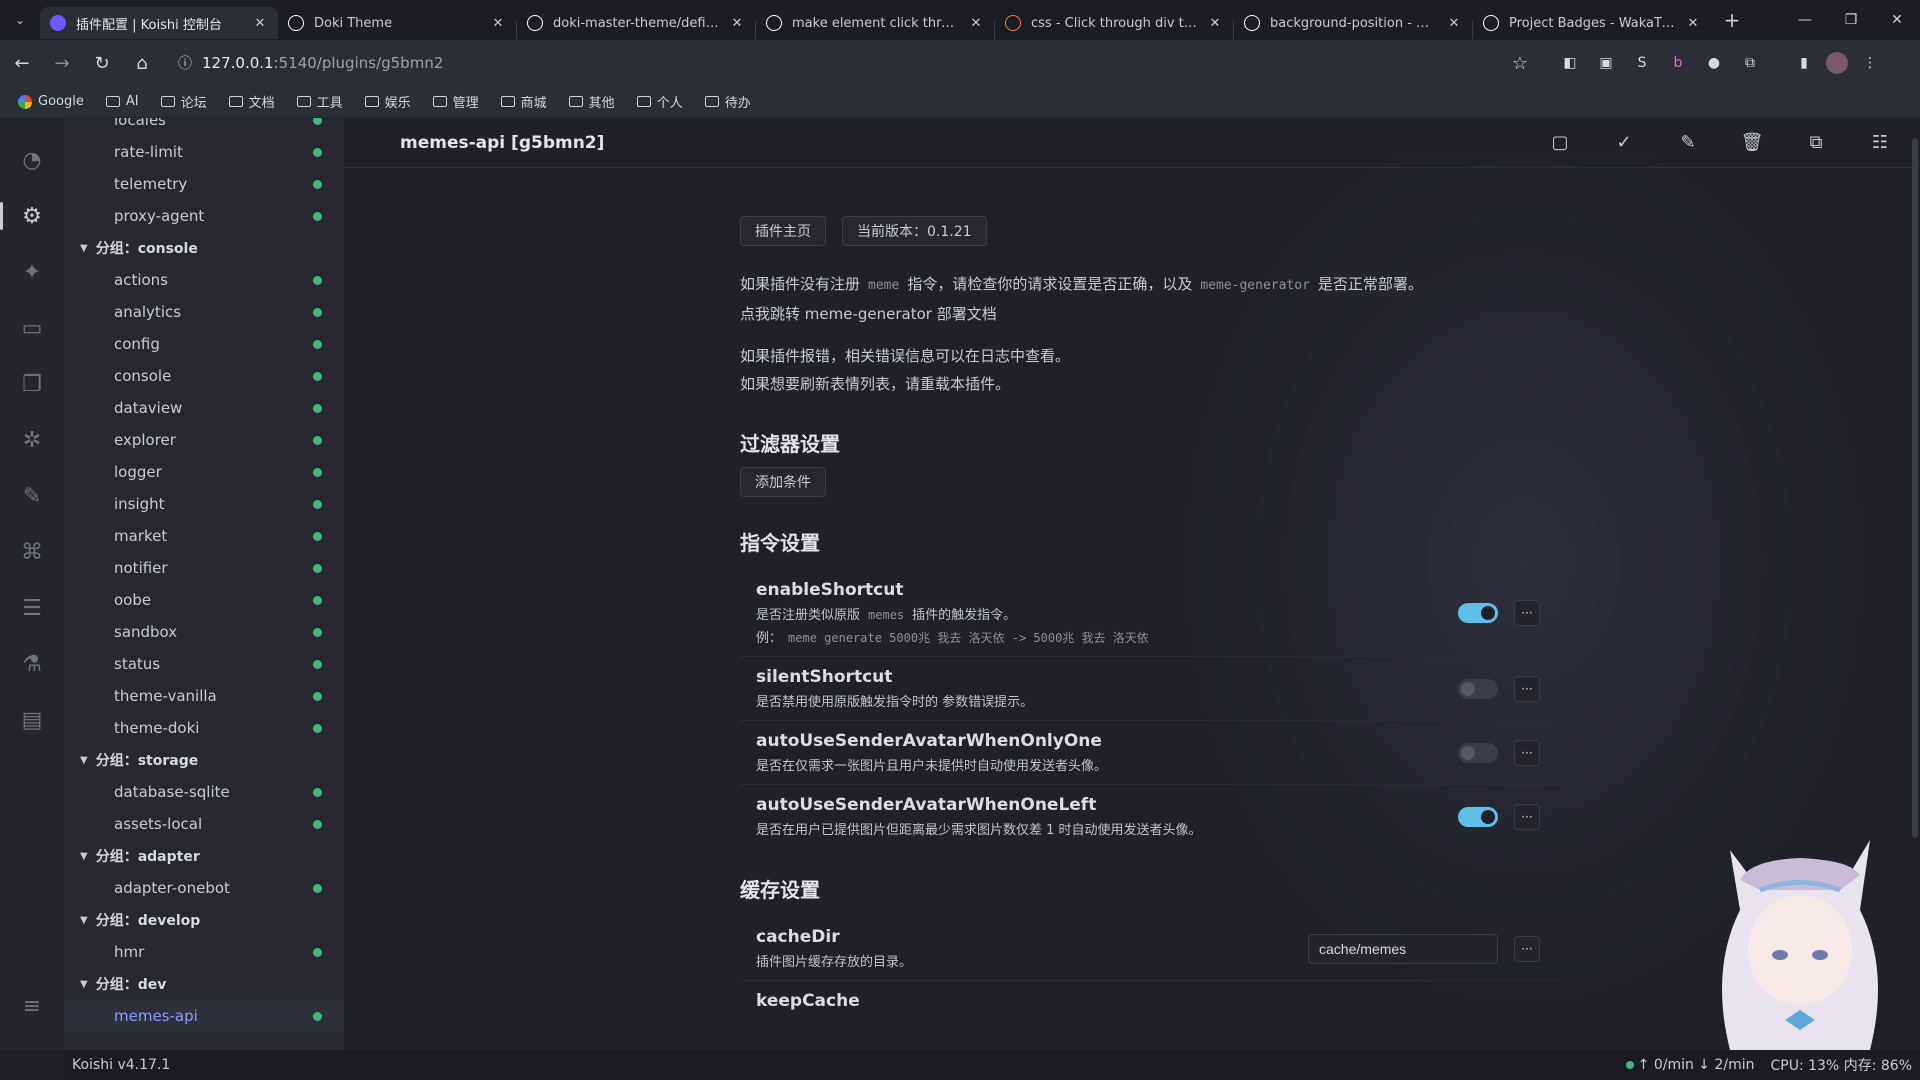  I want to click on deploy-docs-link: 点我跳转 meme-generator 部署文档, so click(868, 314).